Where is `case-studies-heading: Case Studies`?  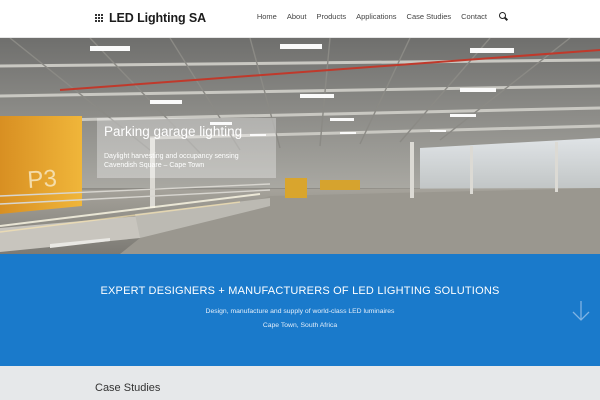 case-studies-heading: Case Studies is located at coordinates (128, 388).